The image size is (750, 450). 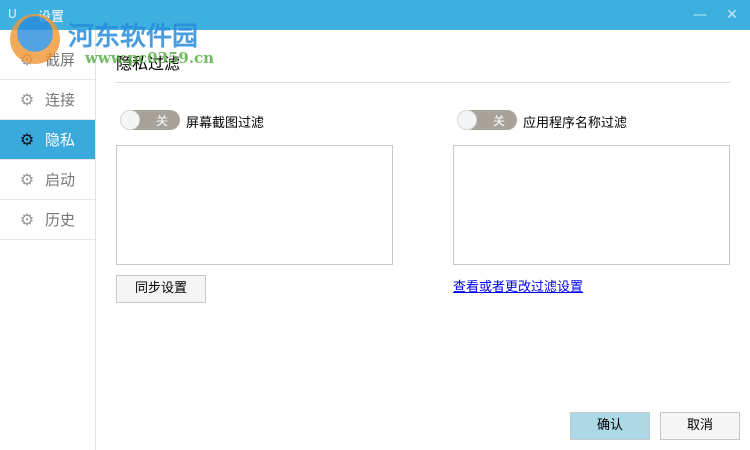 I want to click on sidebar-item-history: ⚙ 历史, so click(x=47, y=220).